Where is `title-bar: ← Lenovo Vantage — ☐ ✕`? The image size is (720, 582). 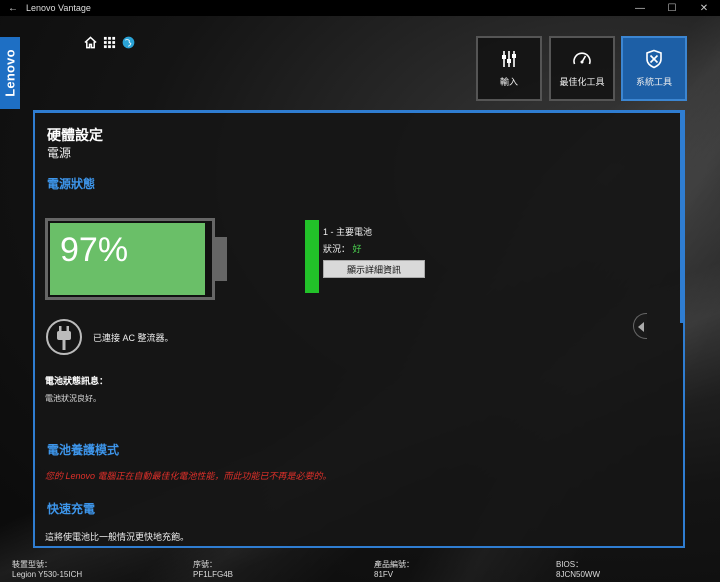
title-bar: ← Lenovo Vantage — ☐ ✕ is located at coordinates (360, 8).